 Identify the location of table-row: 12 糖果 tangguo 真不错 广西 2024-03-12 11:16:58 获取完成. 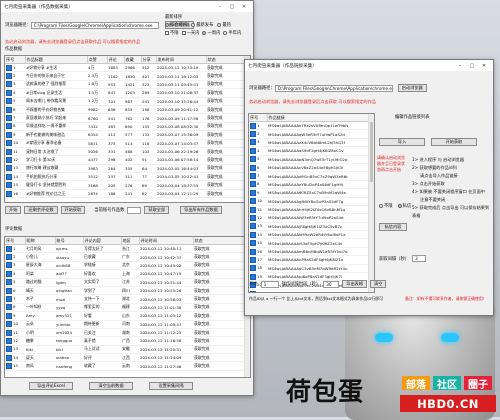
(127, 341).